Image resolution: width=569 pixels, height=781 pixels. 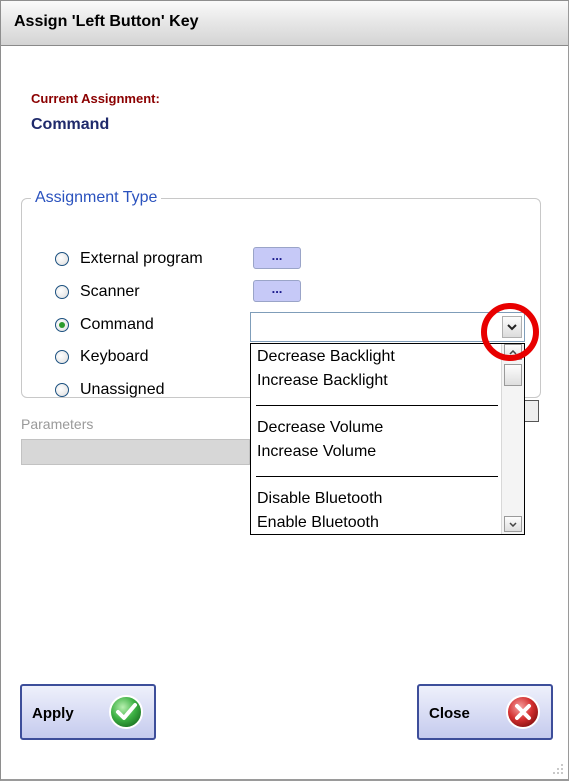 I want to click on radio-unassigned: Unassigned, so click(x=110, y=390).